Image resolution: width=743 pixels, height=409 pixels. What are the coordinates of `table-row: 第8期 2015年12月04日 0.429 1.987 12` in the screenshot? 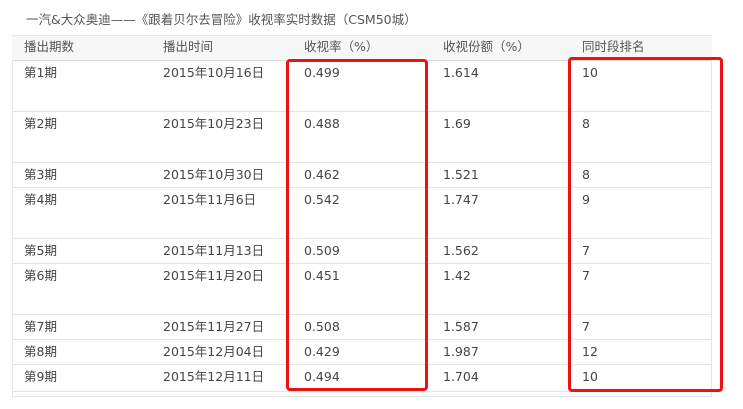 It's located at (362, 352).